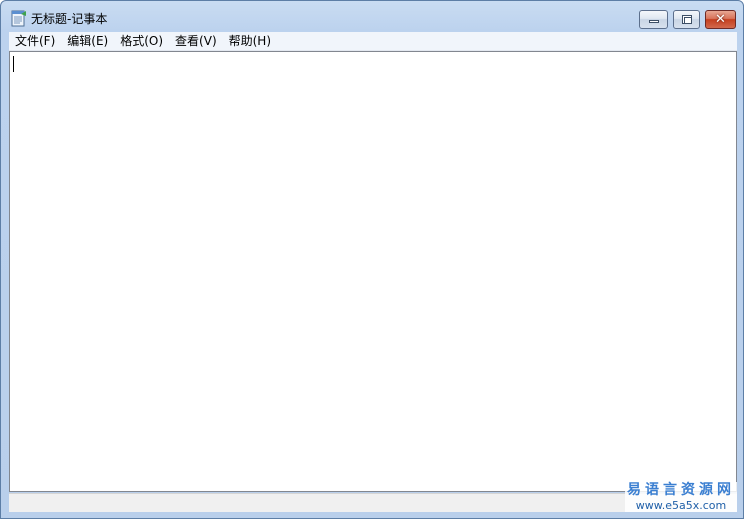  What do you see at coordinates (250, 41) in the screenshot?
I see `menu-help: 帮助(H)` at bounding box center [250, 41].